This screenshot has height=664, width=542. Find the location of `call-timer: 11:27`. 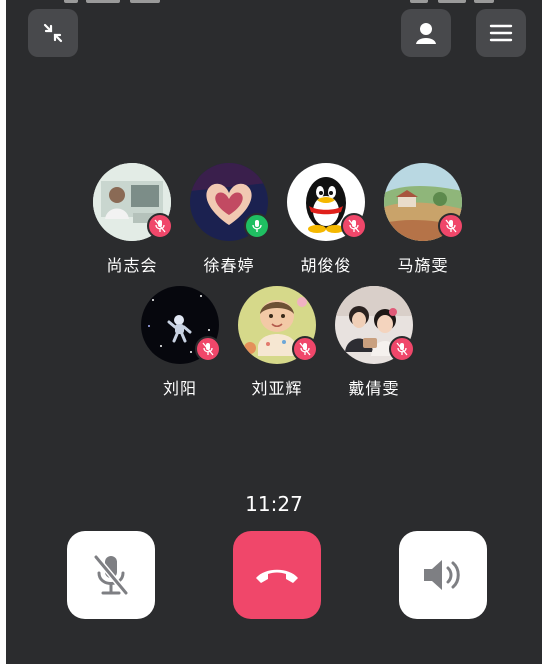

call-timer: 11:27 is located at coordinates (274, 504).